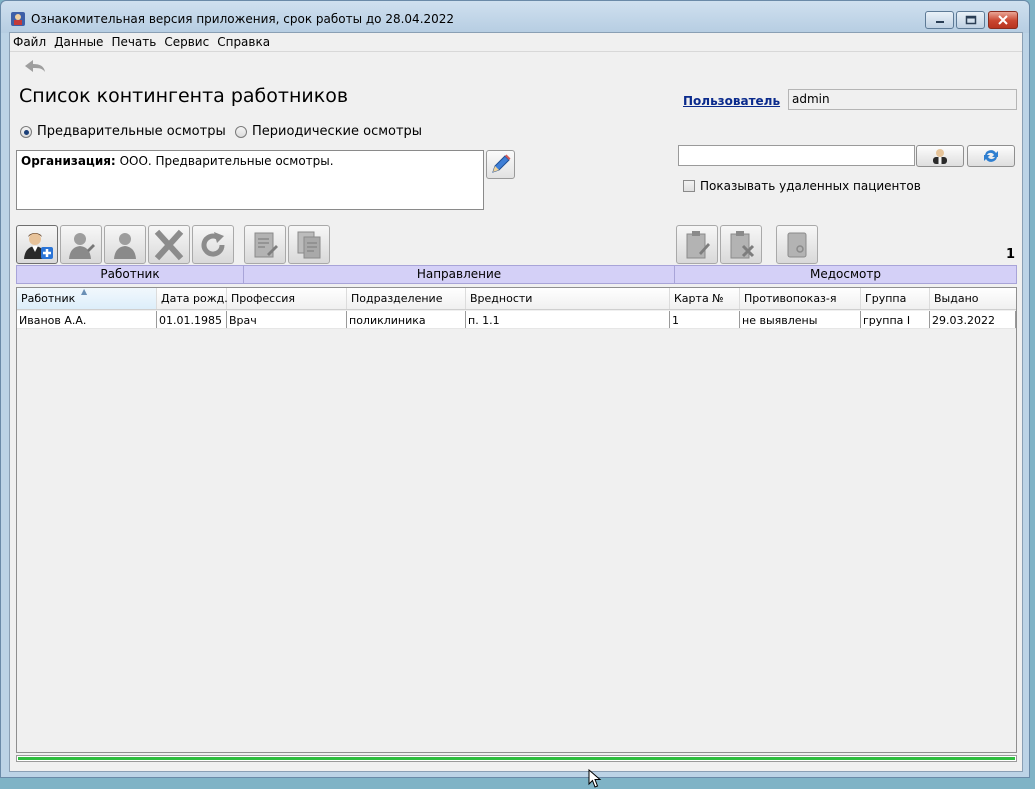  Describe the element at coordinates (48, 298) in the screenshot. I see `column-worker-label: Работник` at that location.